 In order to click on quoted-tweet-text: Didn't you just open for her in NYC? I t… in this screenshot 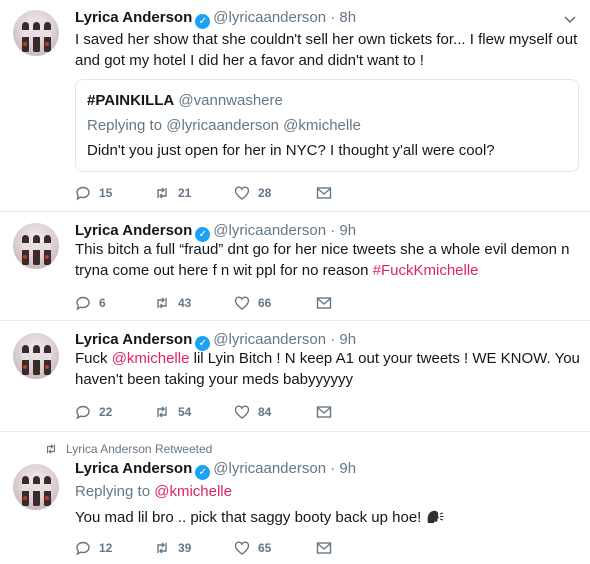, I will do `click(291, 150)`.